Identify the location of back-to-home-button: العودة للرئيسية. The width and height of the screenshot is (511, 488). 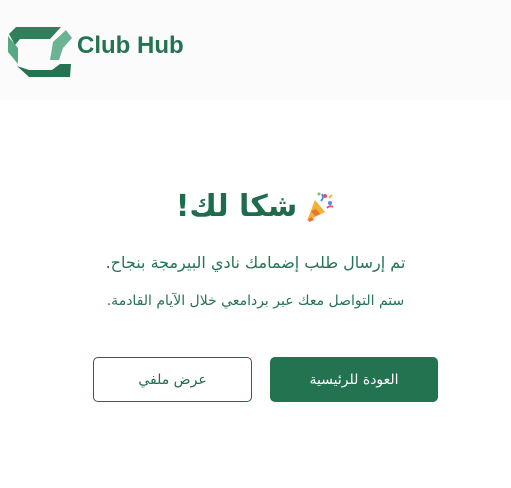
(354, 379).